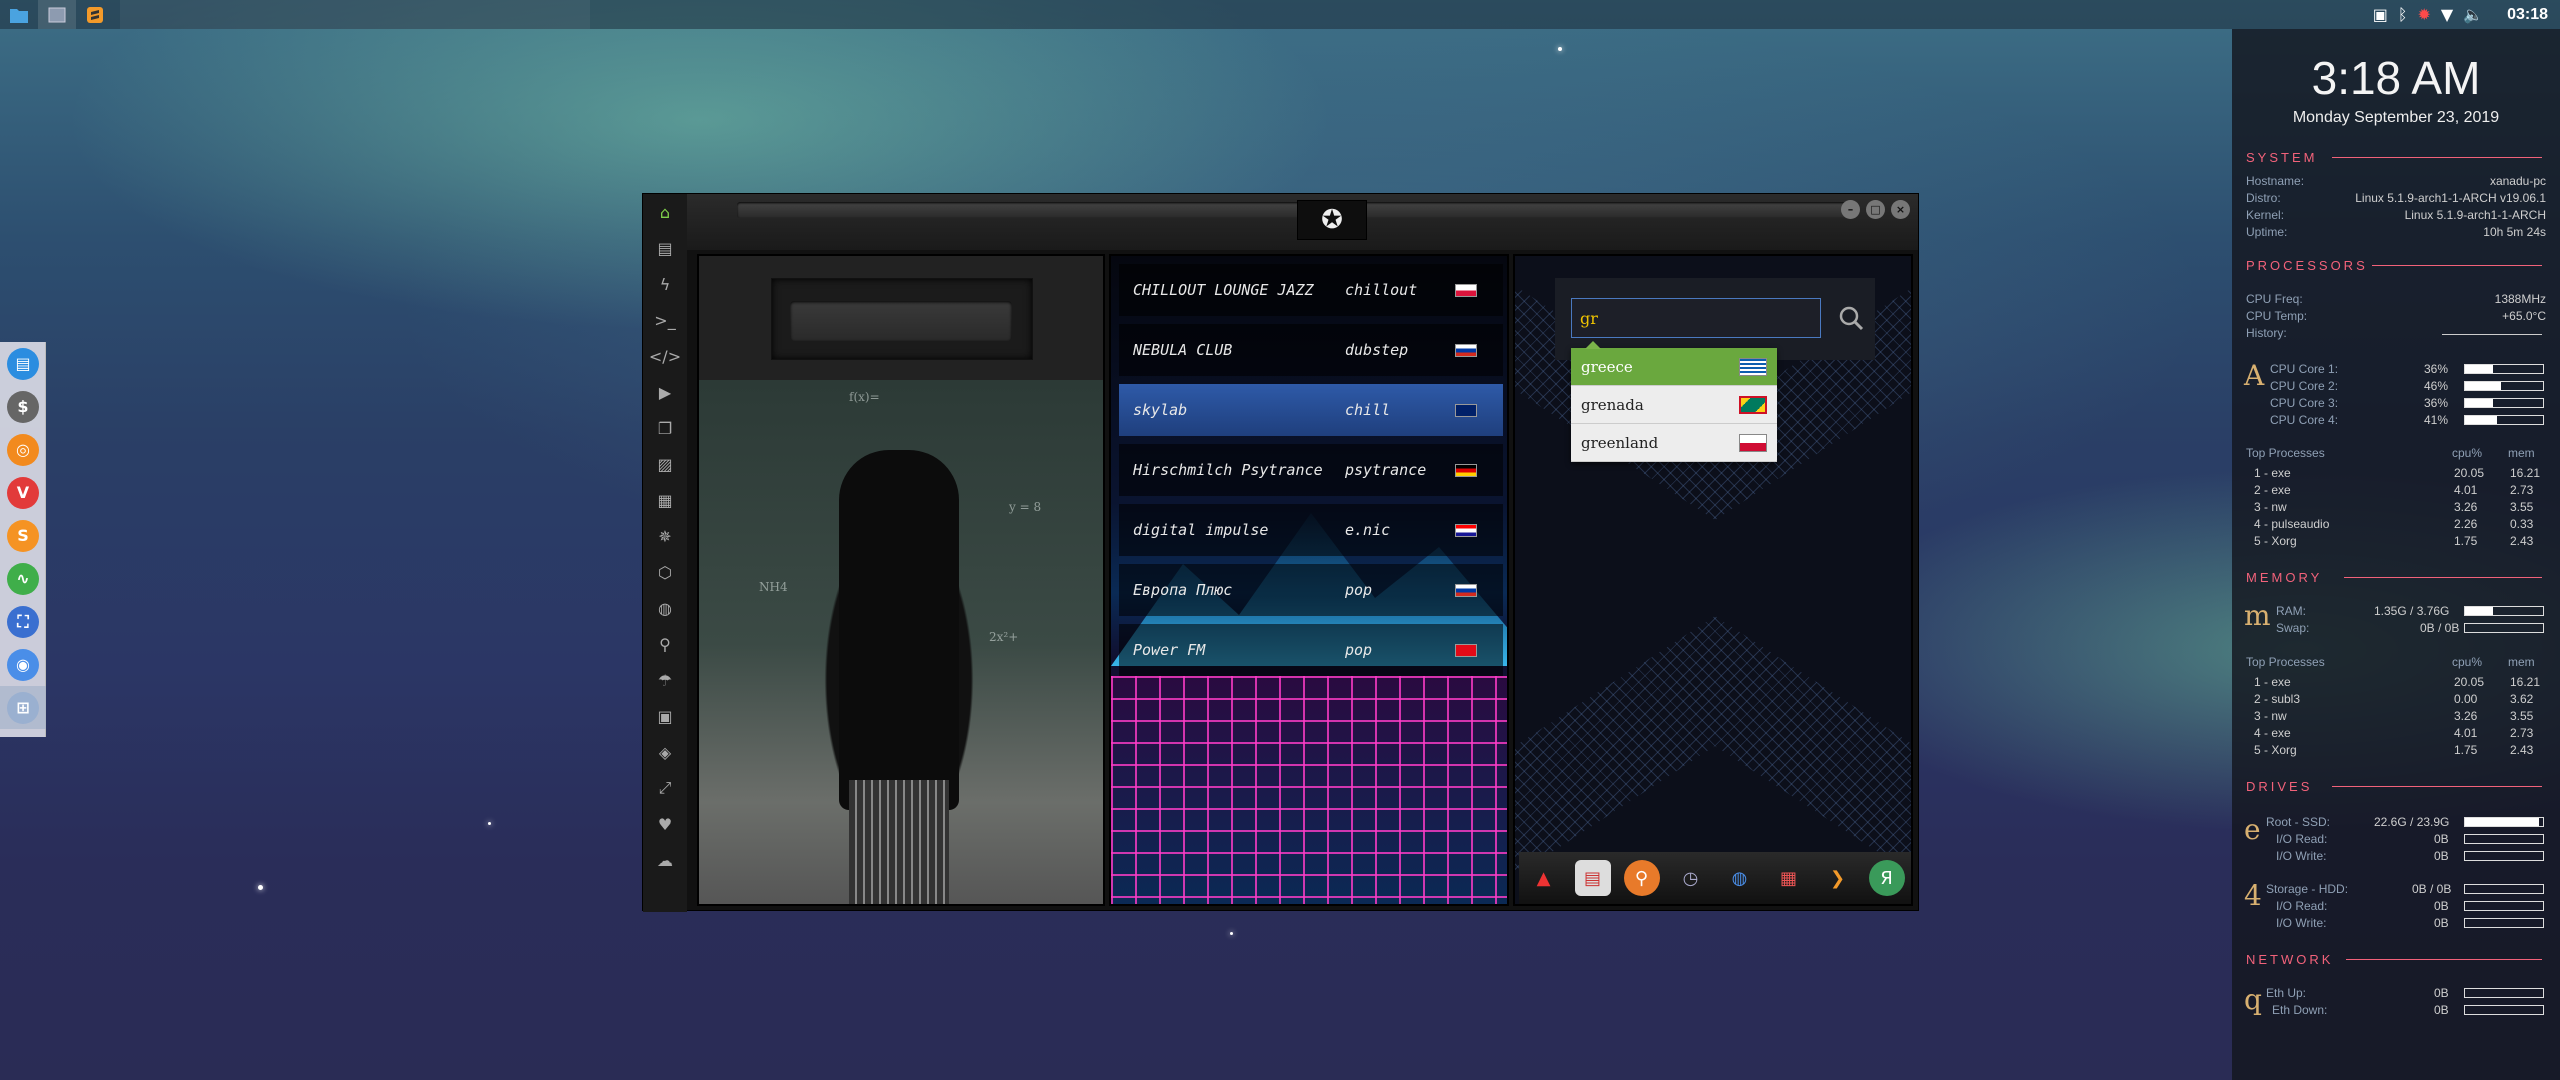  What do you see at coordinates (2293, 628) in the screenshot?
I see `swap-label: Swap:` at bounding box center [2293, 628].